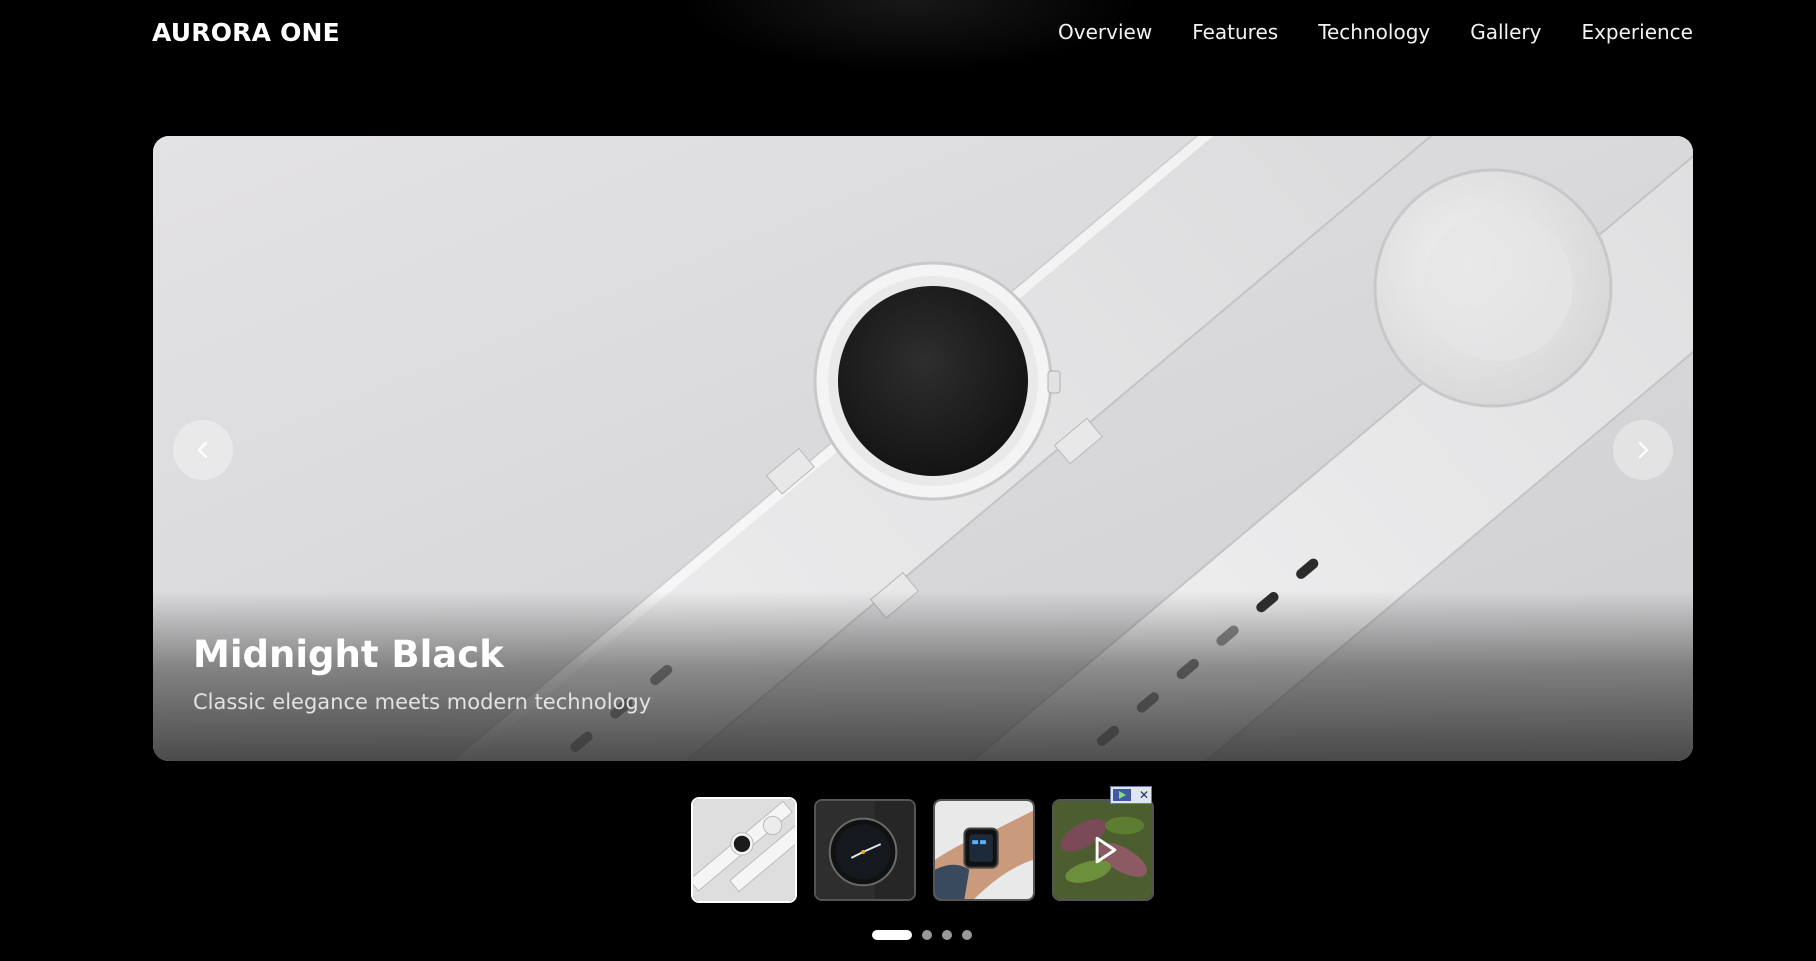 The height and width of the screenshot is (961, 1816). What do you see at coordinates (246, 32) in the screenshot?
I see `brand-logo: AURORA ONE` at bounding box center [246, 32].